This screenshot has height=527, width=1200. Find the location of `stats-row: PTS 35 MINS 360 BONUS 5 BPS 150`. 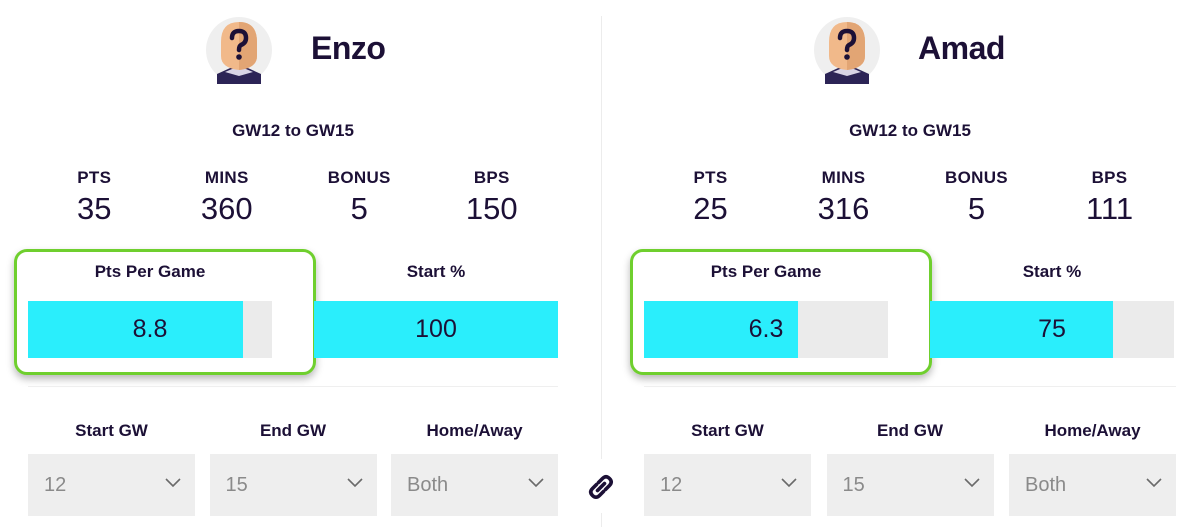

stats-row: PTS 35 MINS 360 BONUS 5 BPS 150 is located at coordinates (293, 198).